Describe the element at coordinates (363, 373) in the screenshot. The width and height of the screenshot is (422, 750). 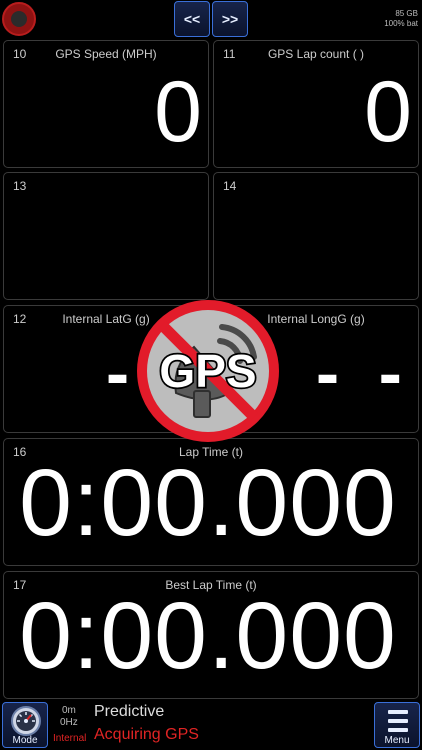
I see `tile-value: - -` at that location.